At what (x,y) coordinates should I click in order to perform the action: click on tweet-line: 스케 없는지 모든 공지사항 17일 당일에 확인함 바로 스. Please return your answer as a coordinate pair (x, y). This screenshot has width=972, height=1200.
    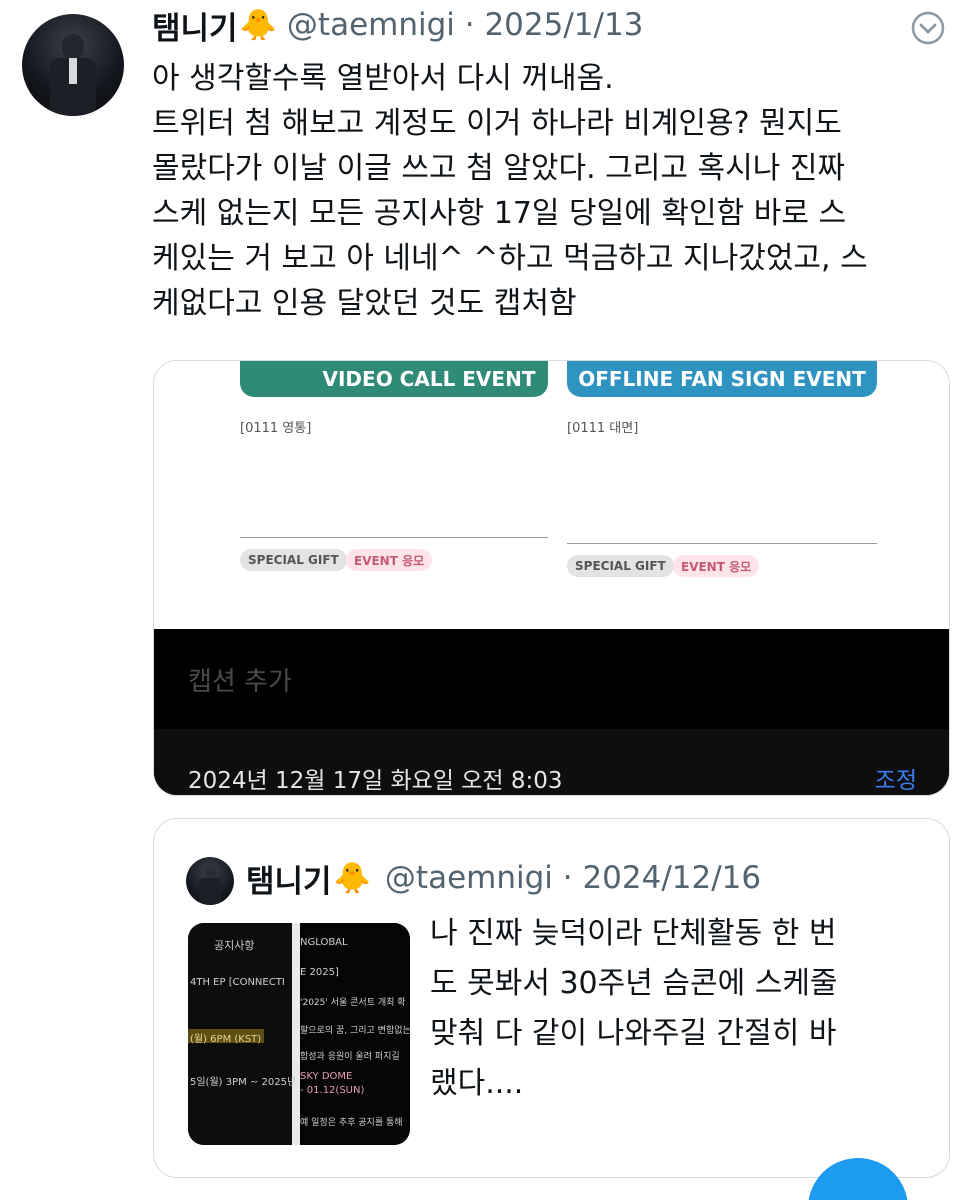
    Looking at the image, I should click on (499, 213).